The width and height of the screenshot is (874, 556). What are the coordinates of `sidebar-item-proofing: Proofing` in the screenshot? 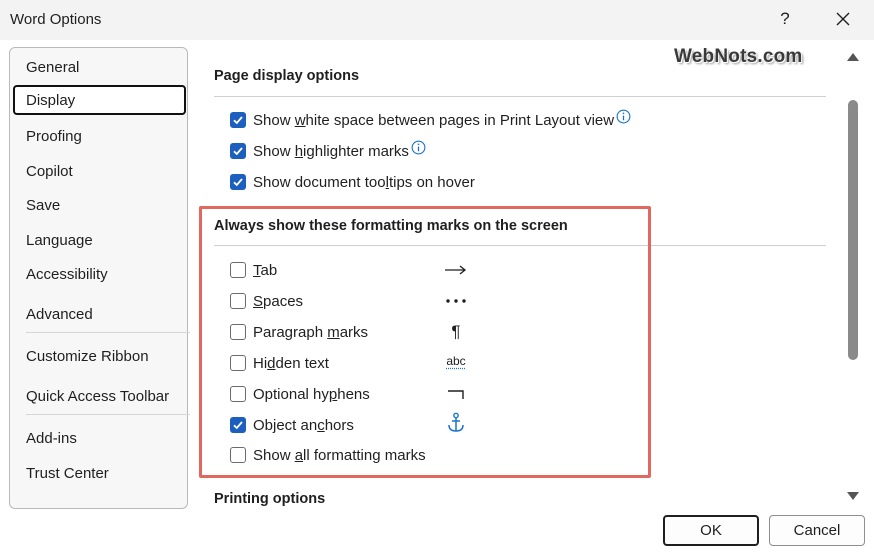 It's located at (99, 136).